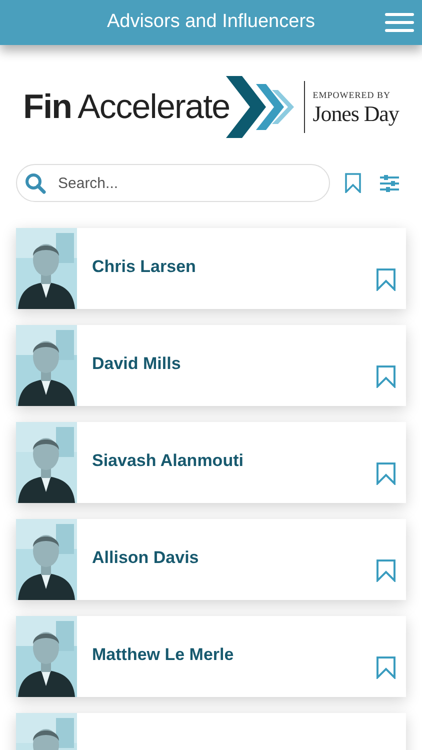 This screenshot has height=750, width=422. What do you see at coordinates (355, 113) in the screenshot?
I see `logo-text: Jones Day` at bounding box center [355, 113].